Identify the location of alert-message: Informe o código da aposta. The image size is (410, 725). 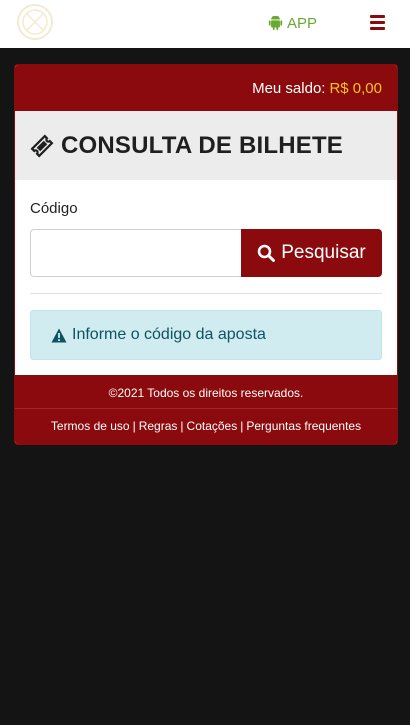
(169, 334).